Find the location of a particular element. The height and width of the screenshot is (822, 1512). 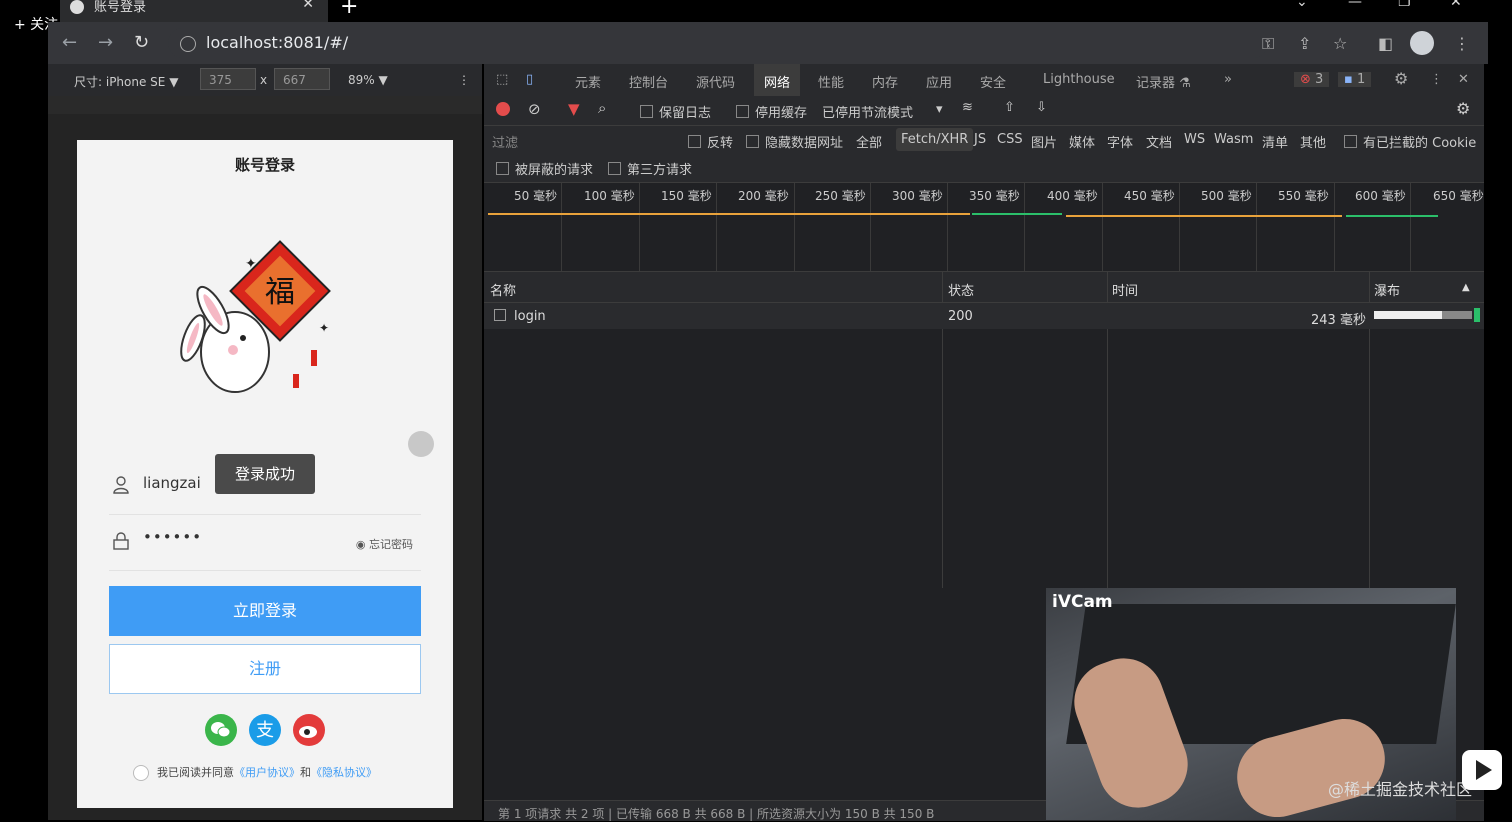

alipay-icon: 支 is located at coordinates (265, 730).